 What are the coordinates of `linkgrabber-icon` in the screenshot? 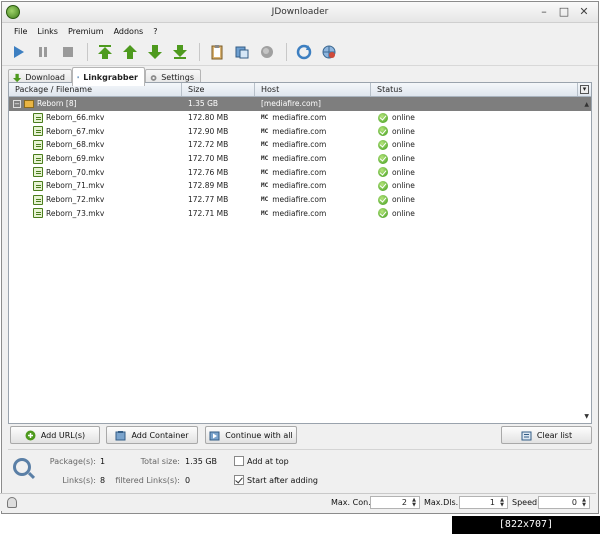 It's located at (78, 77).